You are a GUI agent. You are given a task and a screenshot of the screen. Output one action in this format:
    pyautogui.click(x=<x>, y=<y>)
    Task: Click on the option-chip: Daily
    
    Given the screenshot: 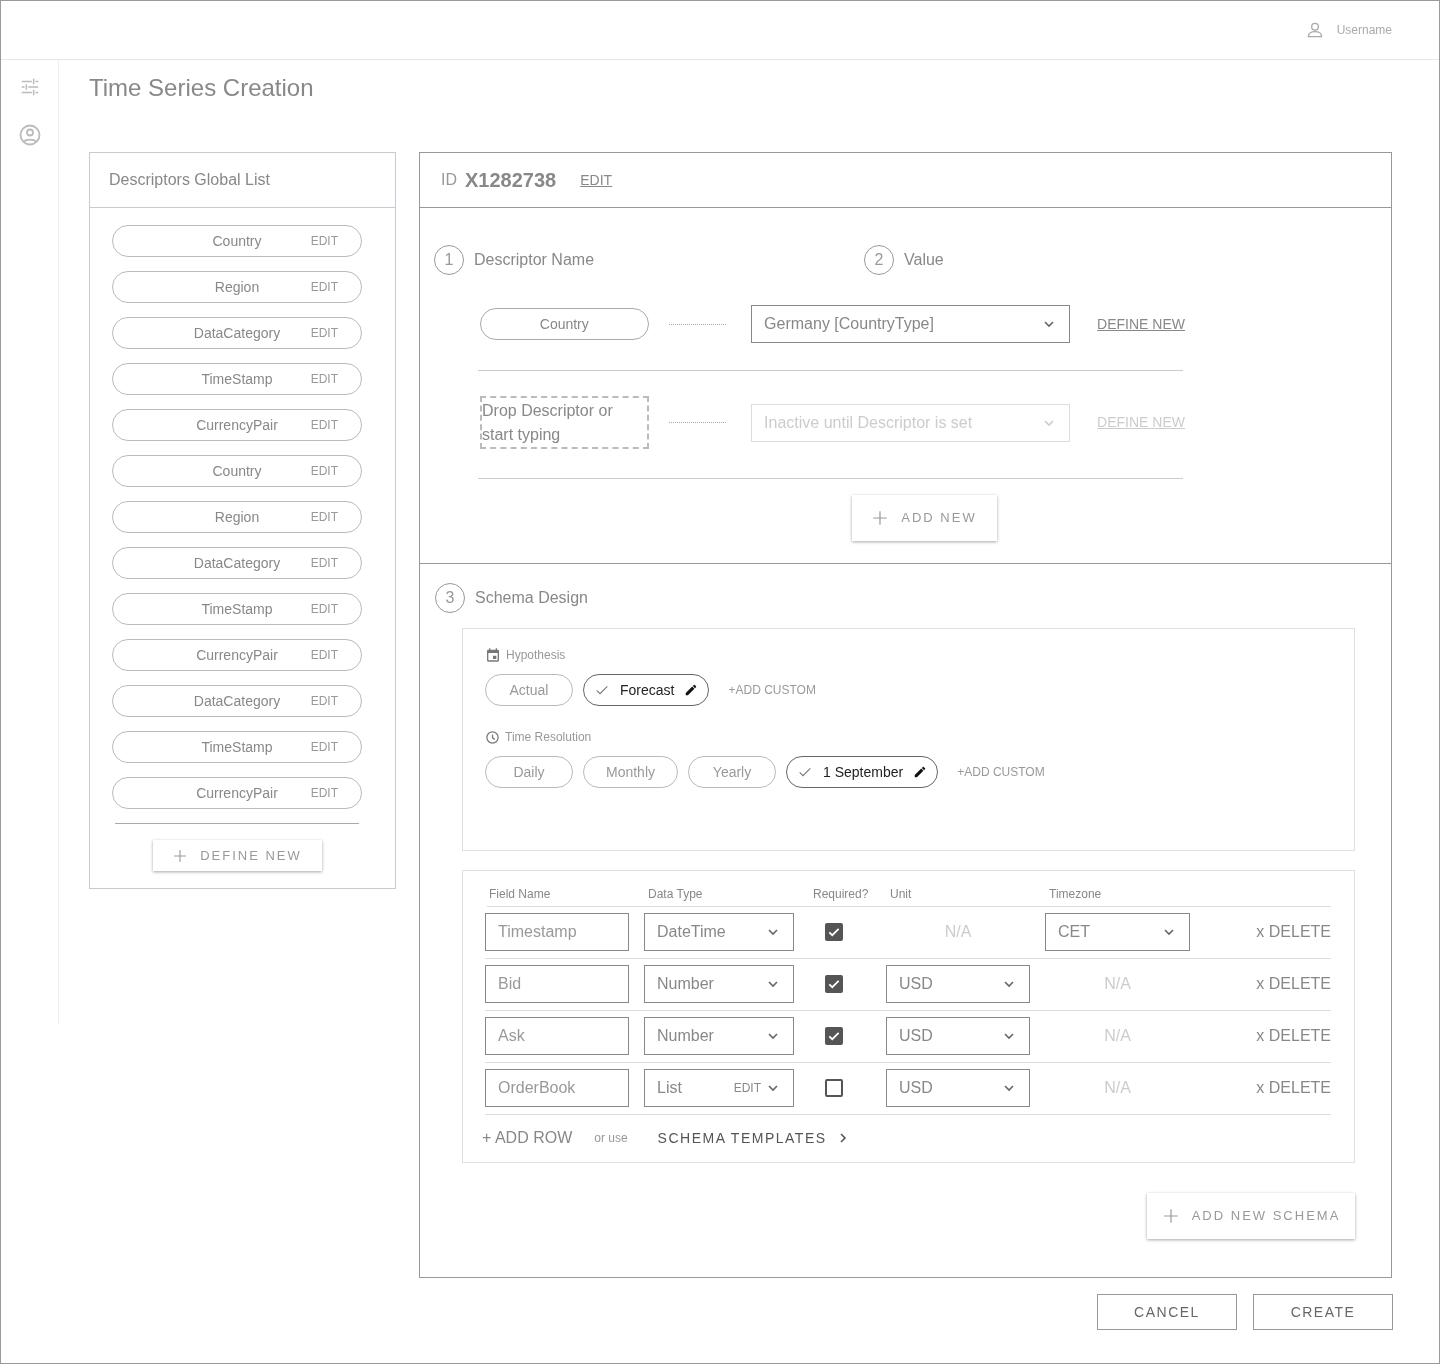 What is the action you would take?
    pyautogui.click(x=529, y=772)
    